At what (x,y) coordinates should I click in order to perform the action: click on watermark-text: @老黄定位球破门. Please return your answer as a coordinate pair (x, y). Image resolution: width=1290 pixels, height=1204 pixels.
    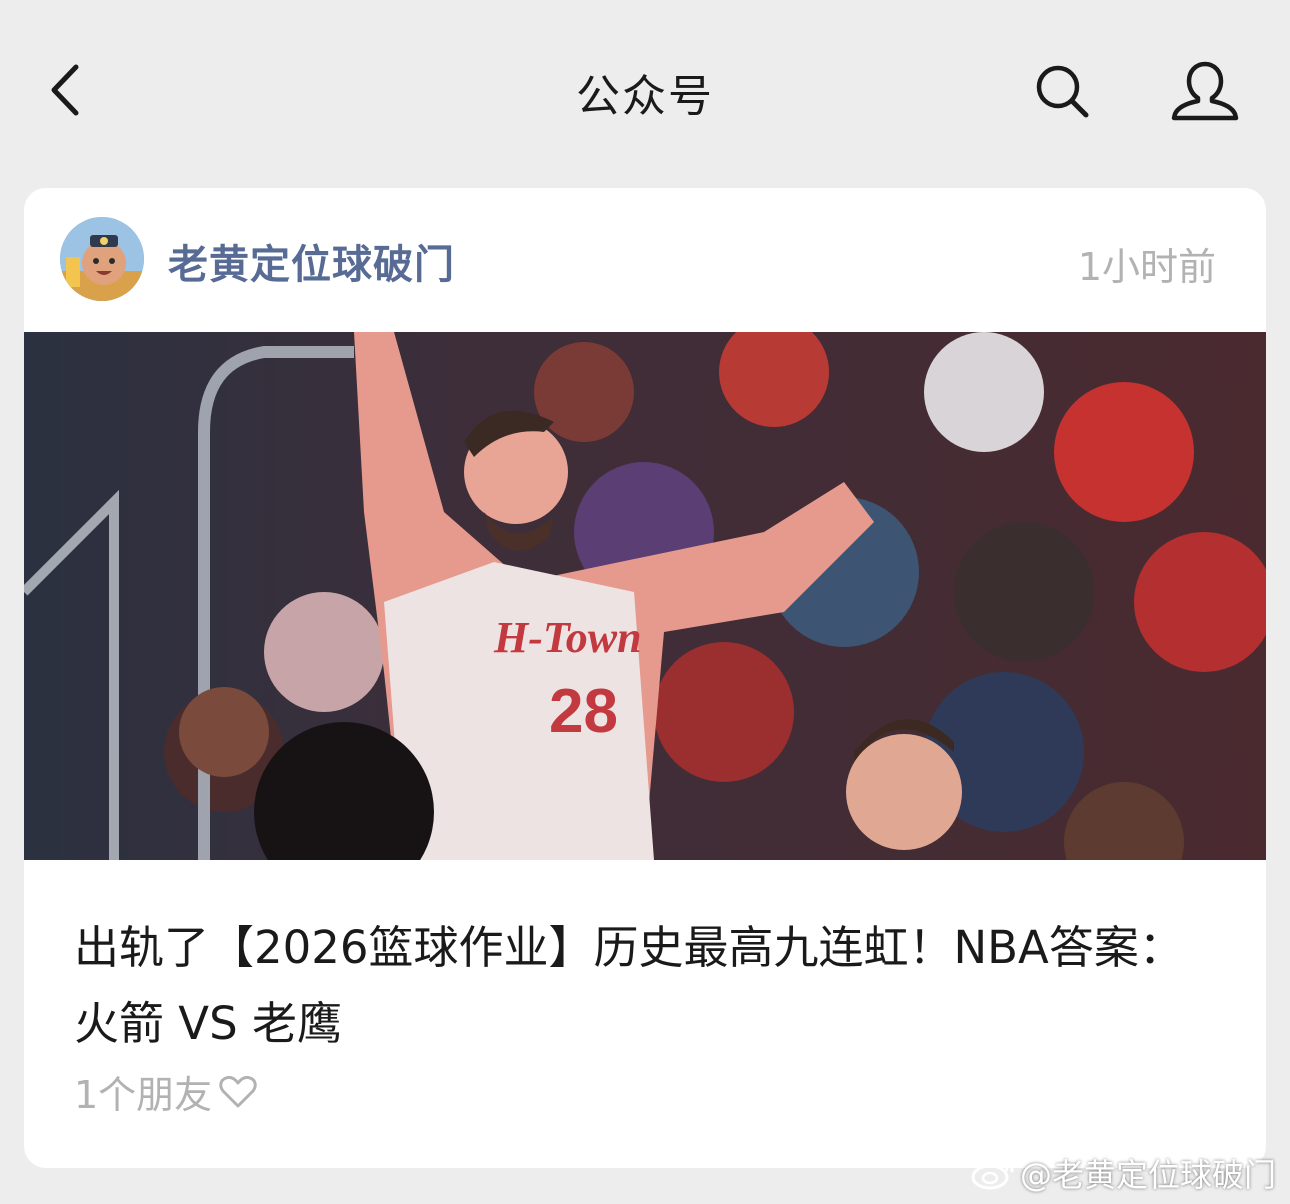
    Looking at the image, I should click on (1147, 1175).